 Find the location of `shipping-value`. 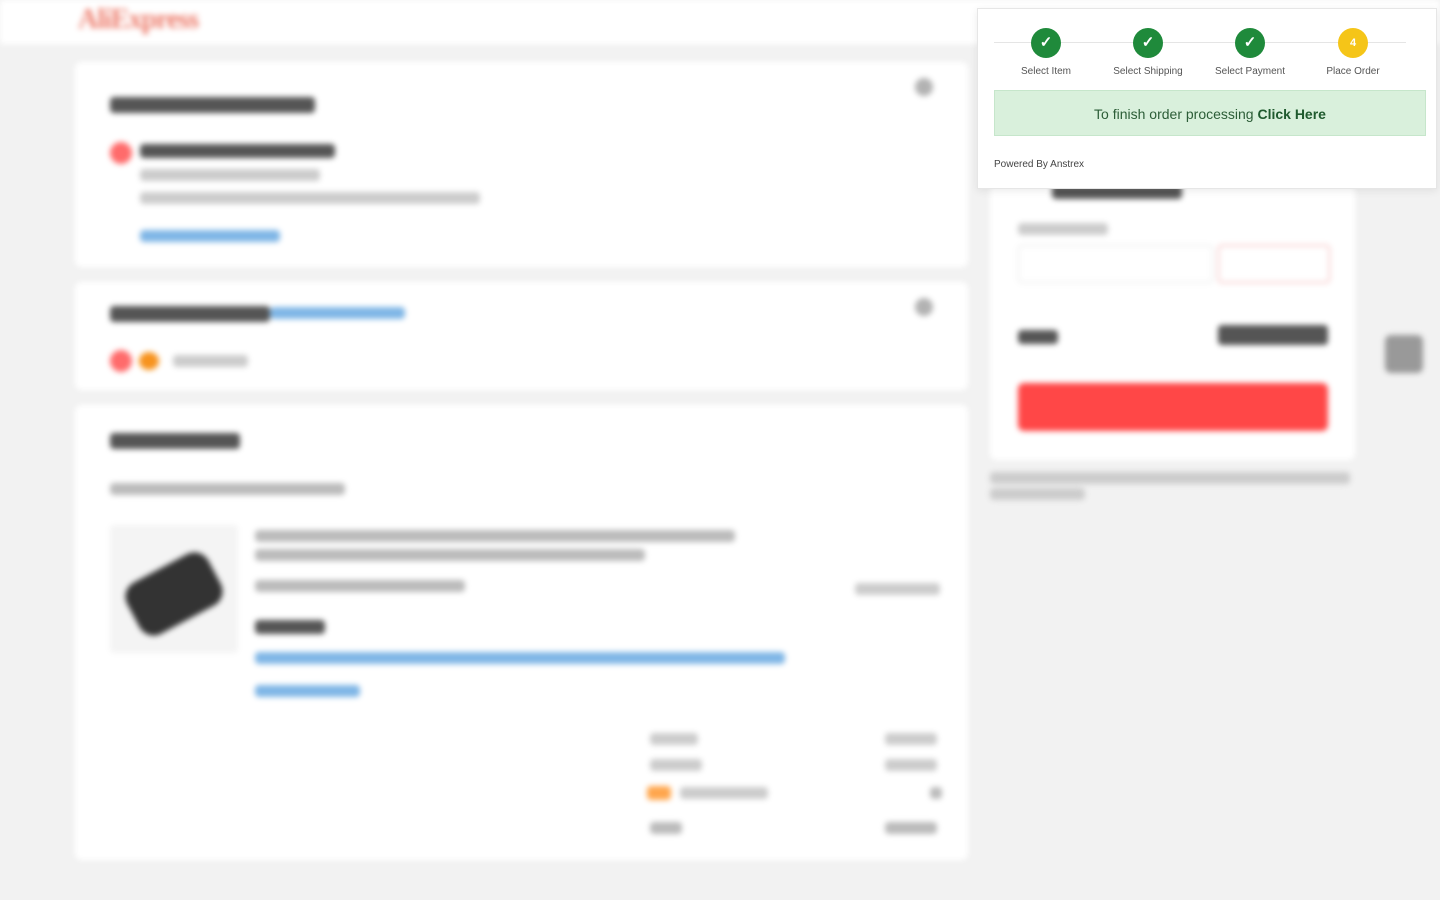

shipping-value is located at coordinates (911, 765).